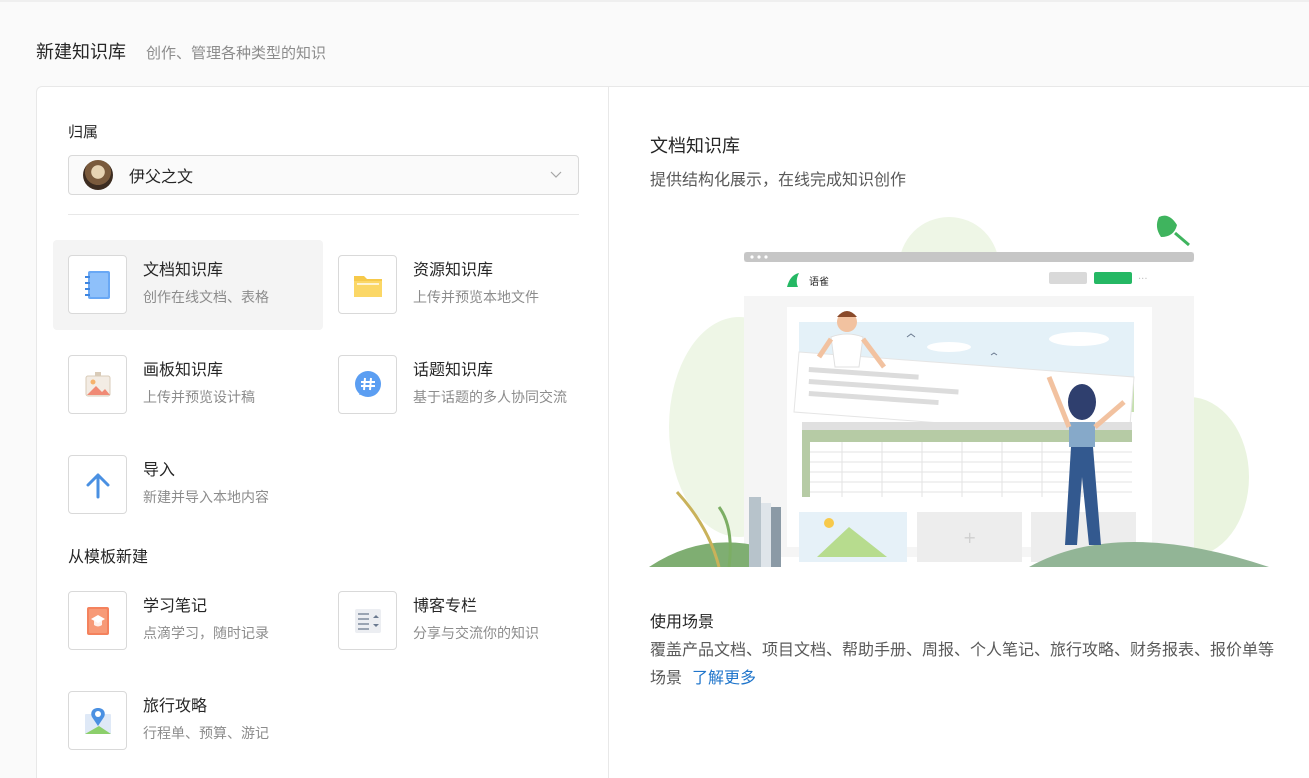 The image size is (1309, 778). I want to click on owner-name: 伊父之文, so click(161, 176).